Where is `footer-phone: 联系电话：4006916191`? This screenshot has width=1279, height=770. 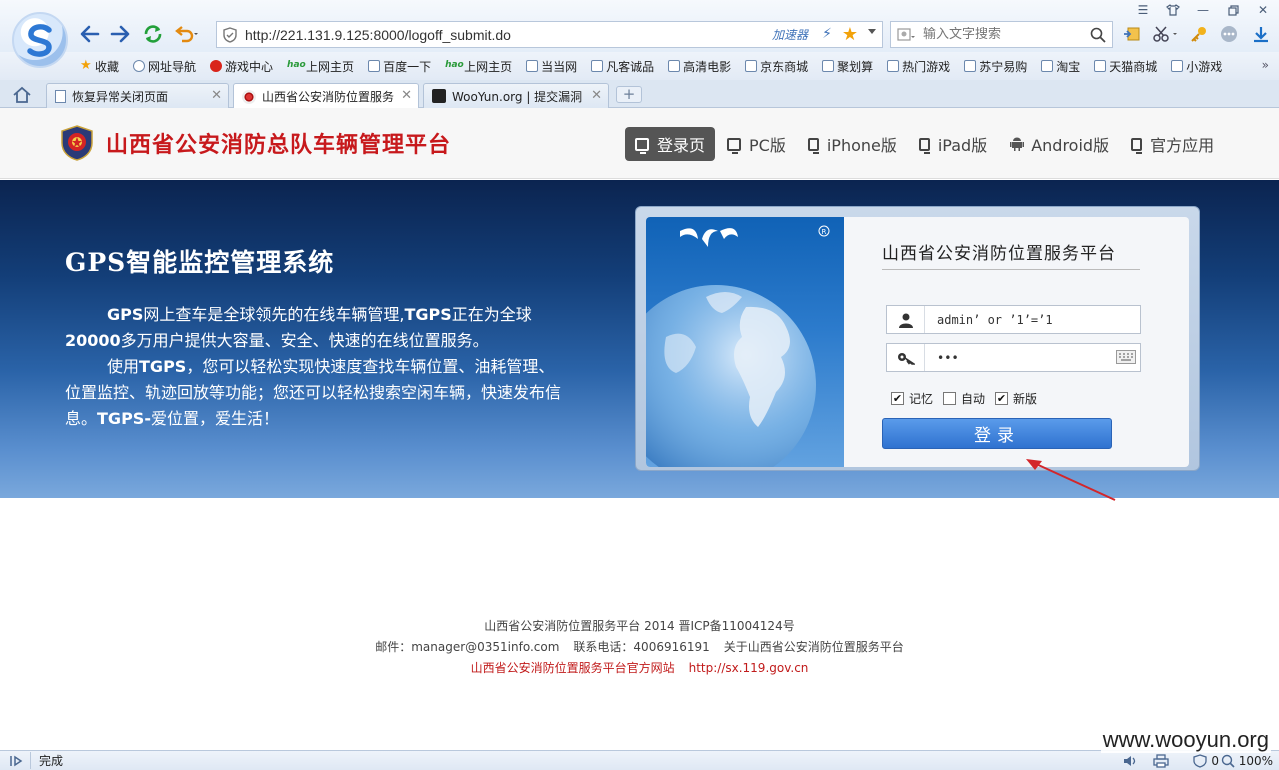 footer-phone: 联系电话：4006916191 is located at coordinates (641, 647).